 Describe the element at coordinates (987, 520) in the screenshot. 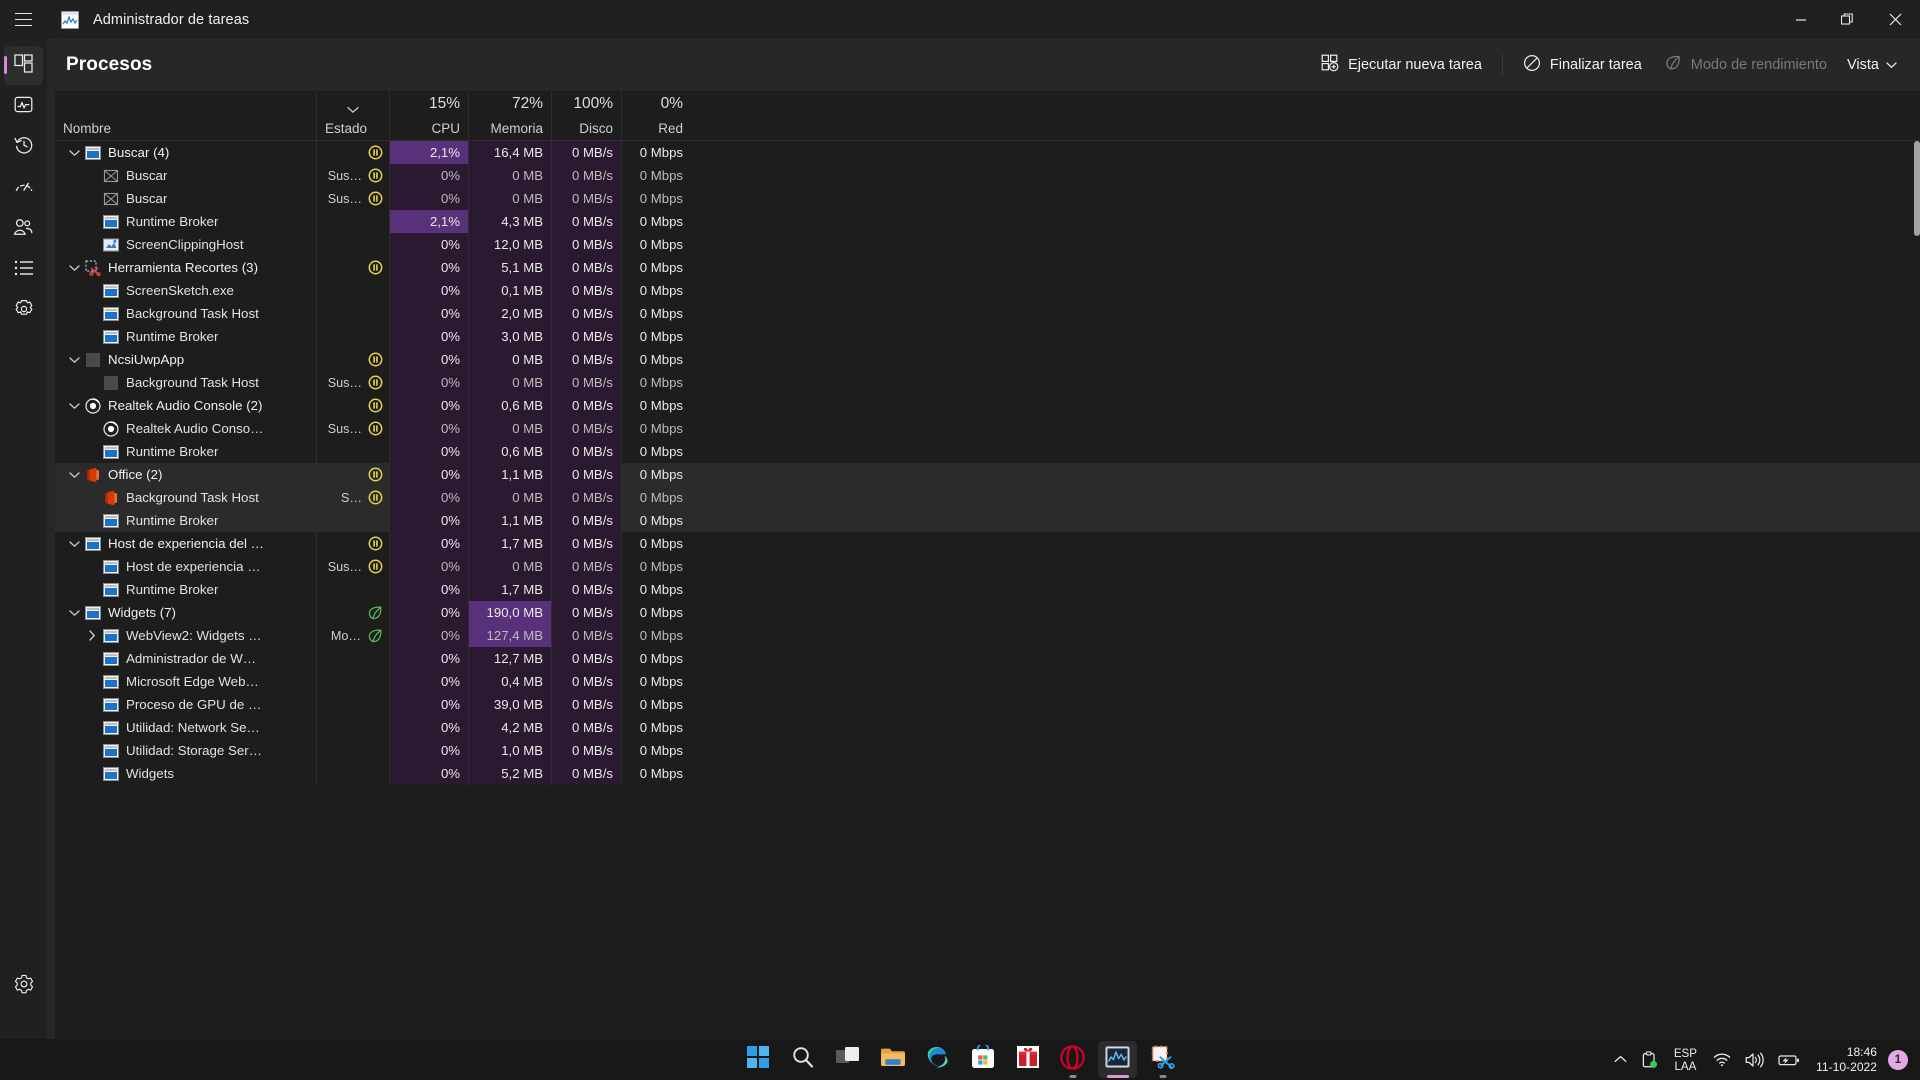

I see `table-row: Runtime Broker 0% 1,1 MB 0 MB/s 0 Mbps` at that location.